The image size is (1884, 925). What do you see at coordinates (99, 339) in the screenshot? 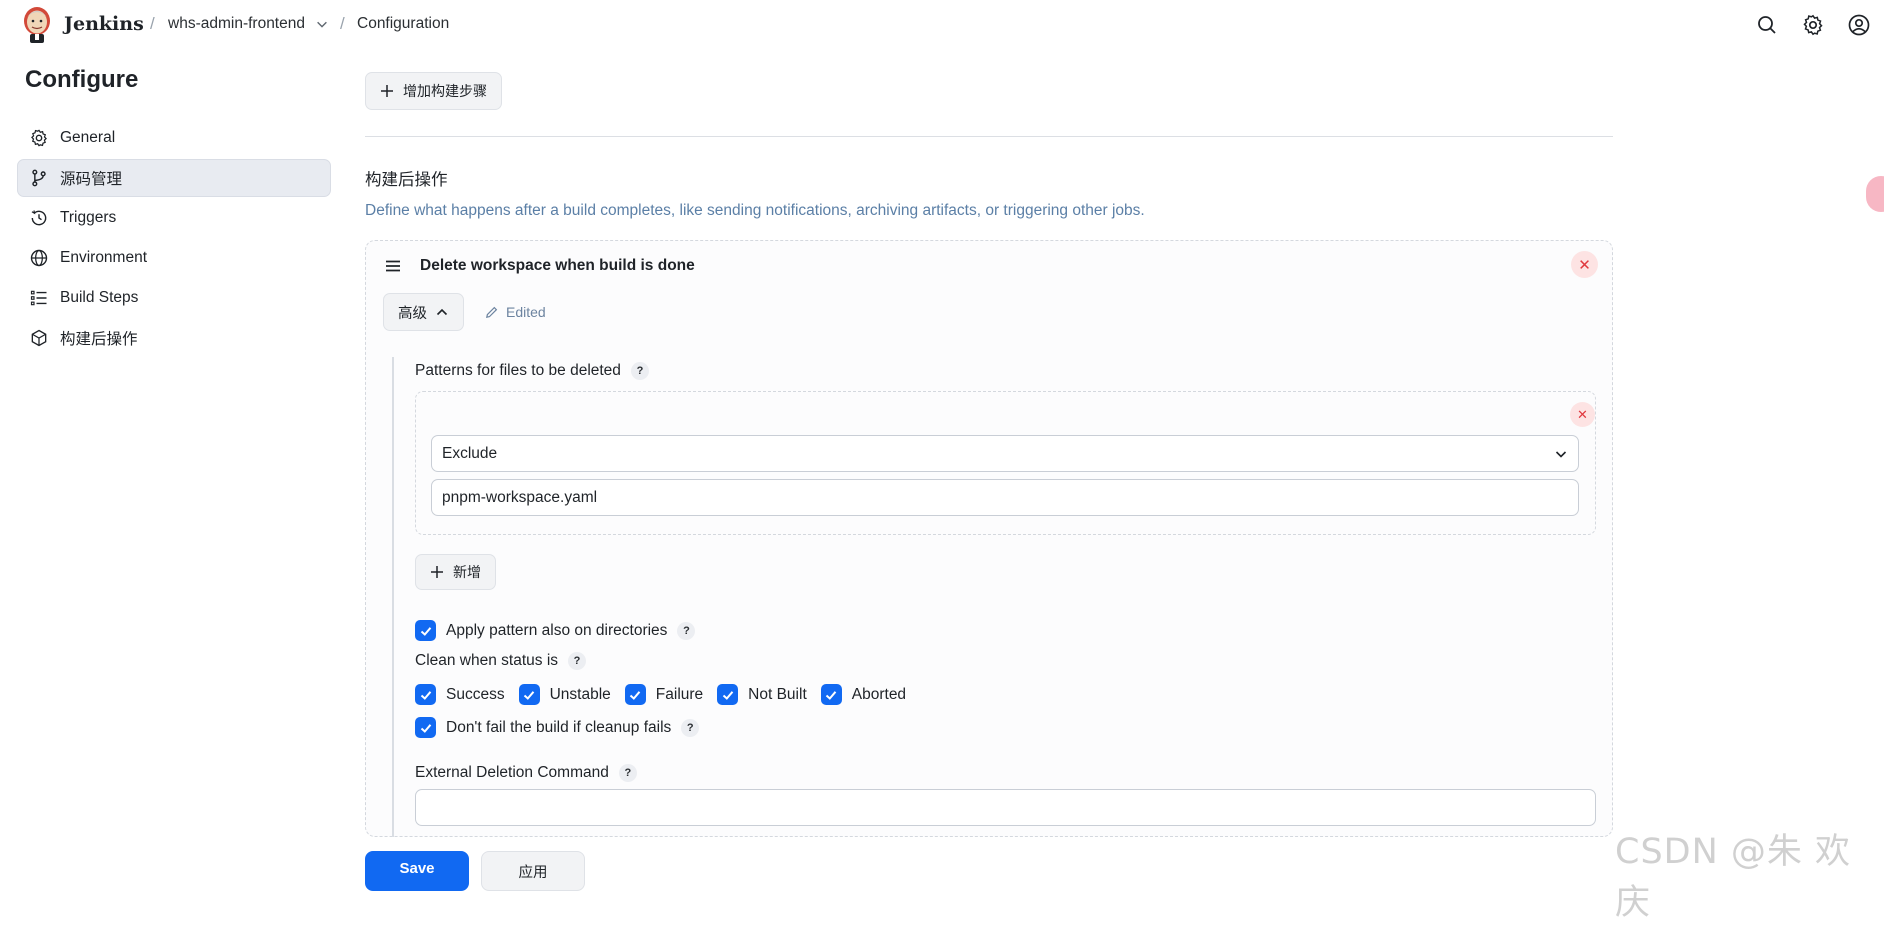
I see `sidebar-item-label: 构建后操作` at bounding box center [99, 339].